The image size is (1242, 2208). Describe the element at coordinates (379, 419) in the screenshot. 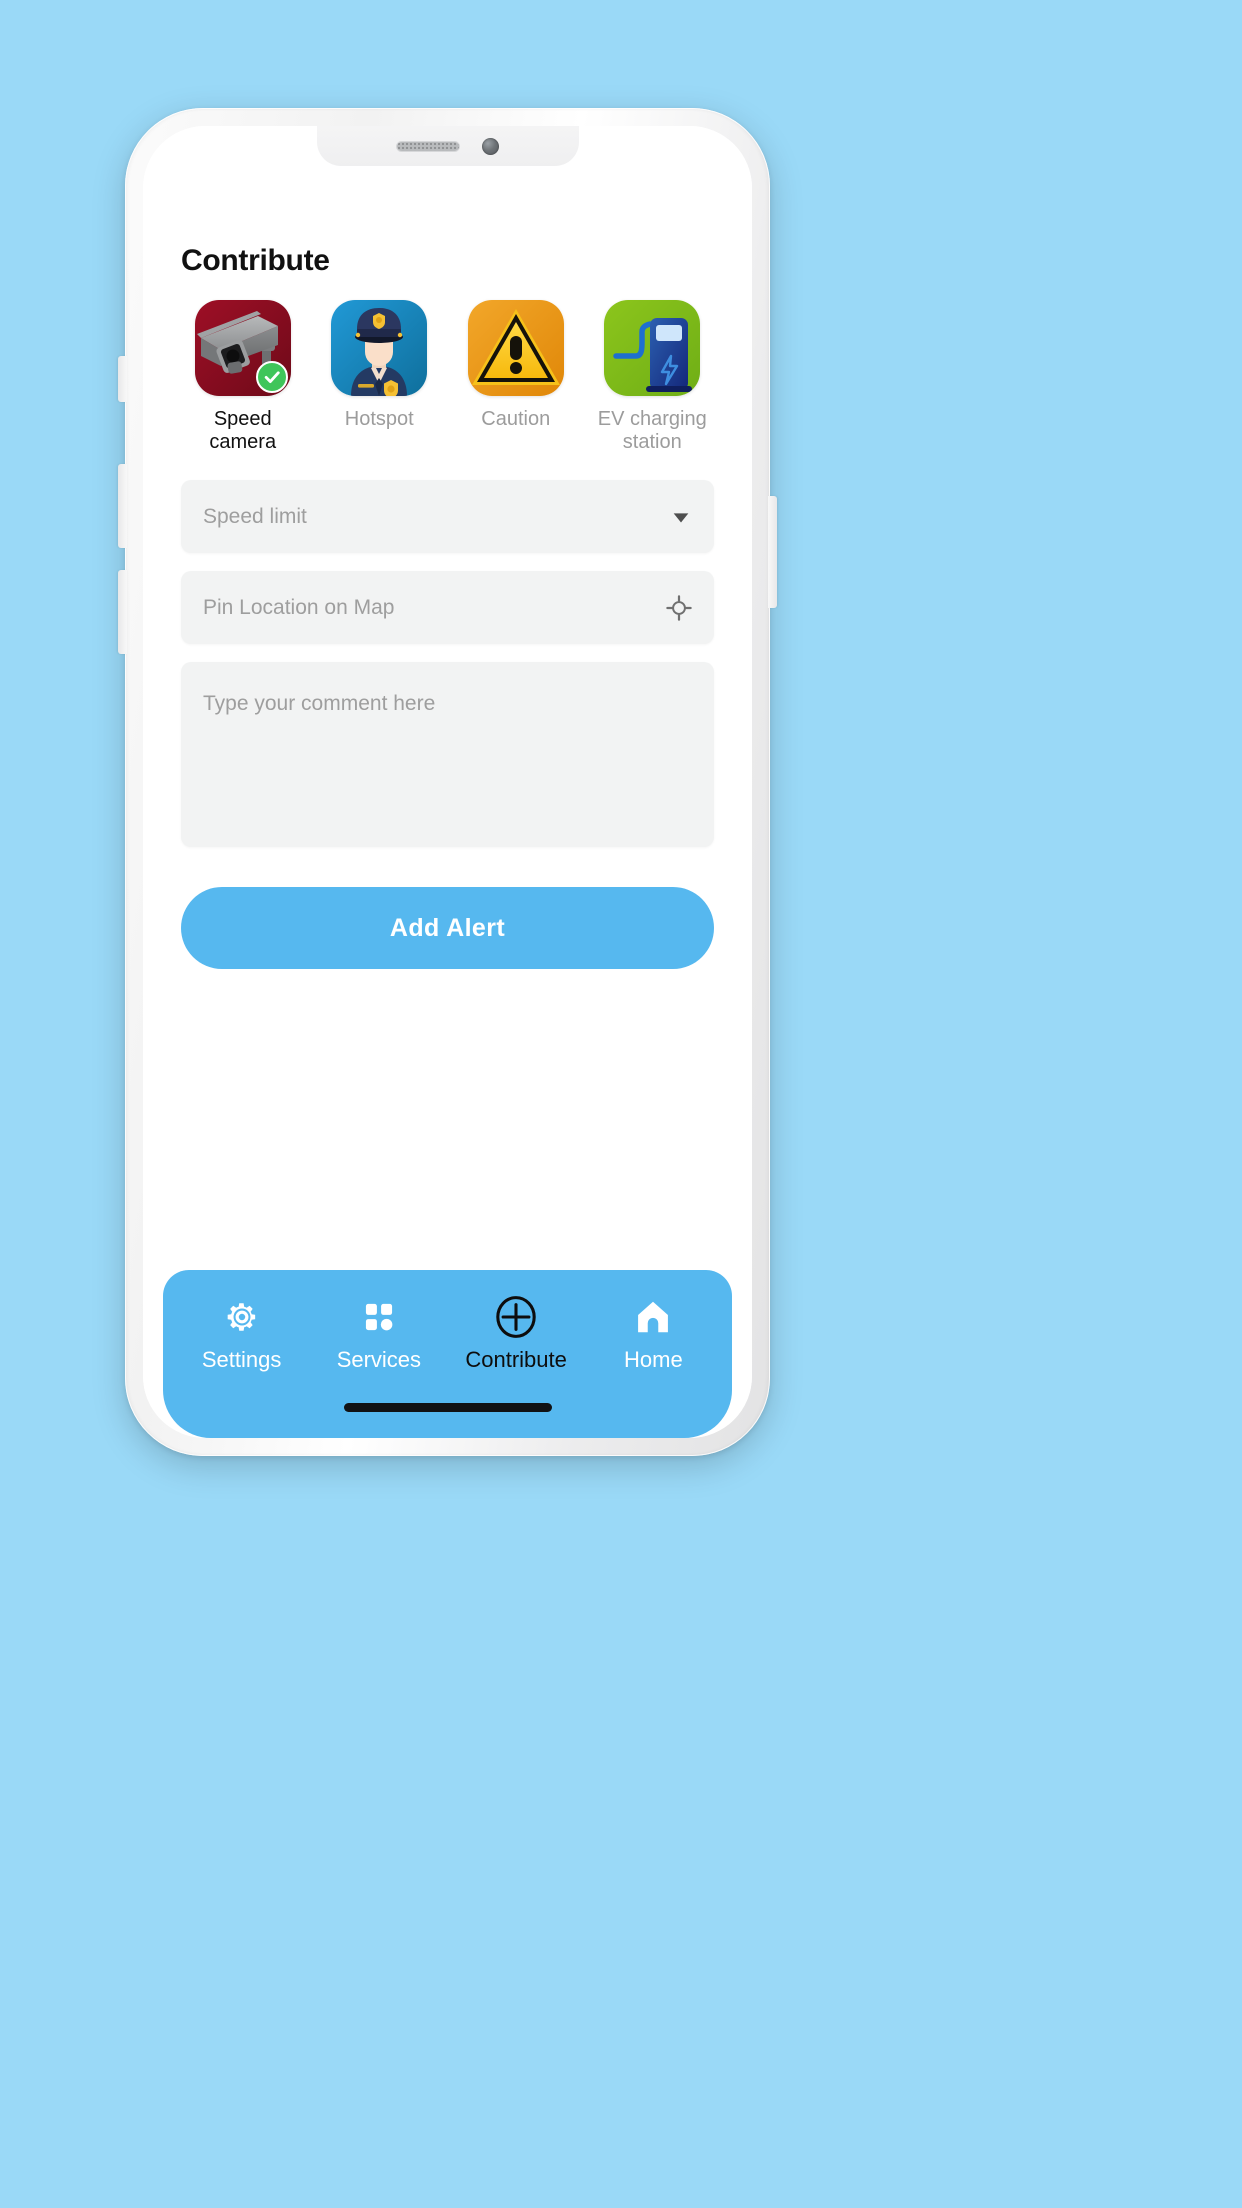

I see `category-label: Hotspot` at that location.